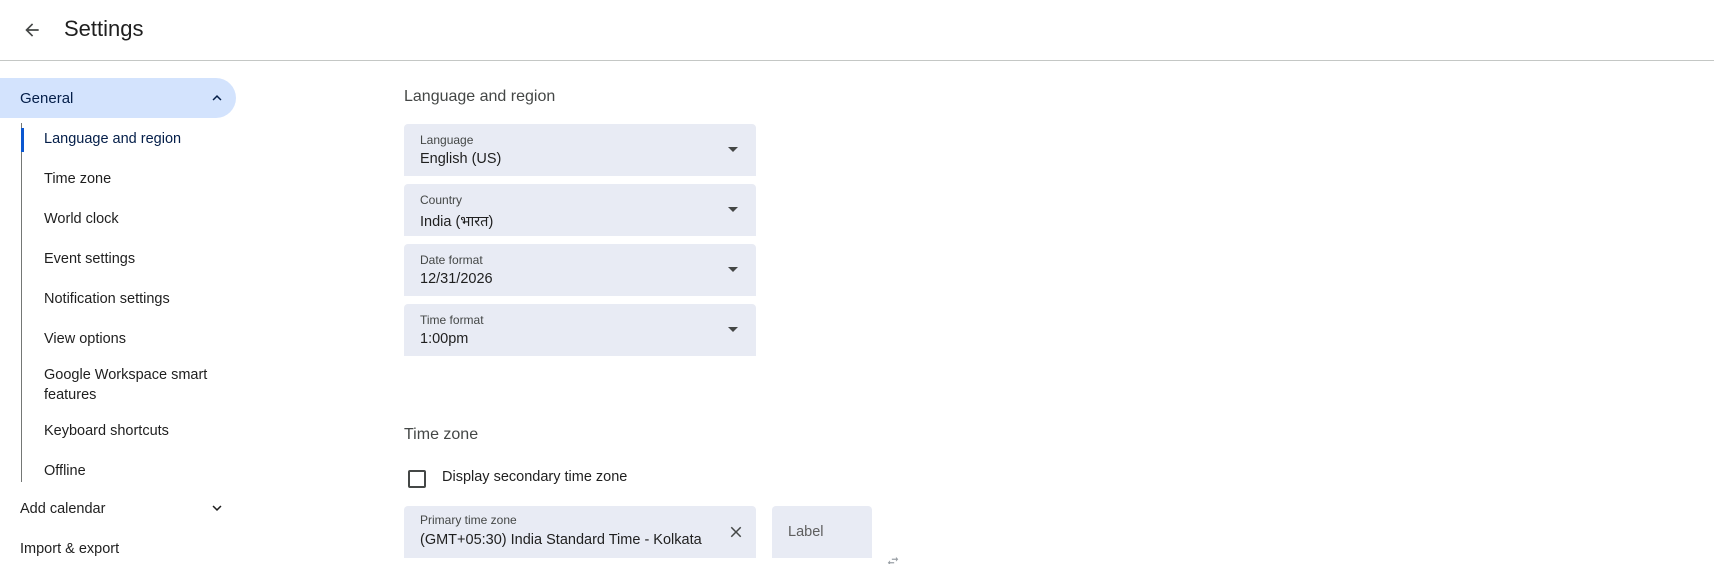  What do you see at coordinates (104, 28) in the screenshot?
I see `page-title: Settings` at bounding box center [104, 28].